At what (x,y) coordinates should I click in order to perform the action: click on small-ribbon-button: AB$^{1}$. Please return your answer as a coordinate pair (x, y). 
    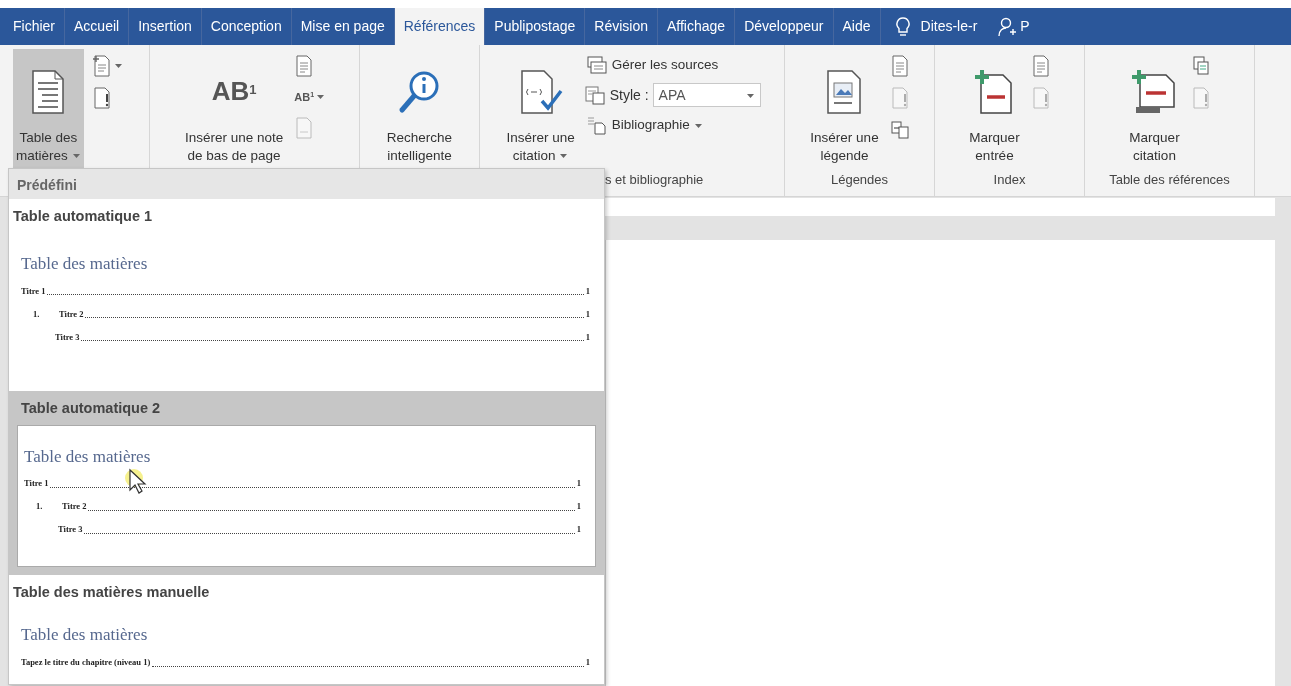
    Looking at the image, I should click on (310, 97).